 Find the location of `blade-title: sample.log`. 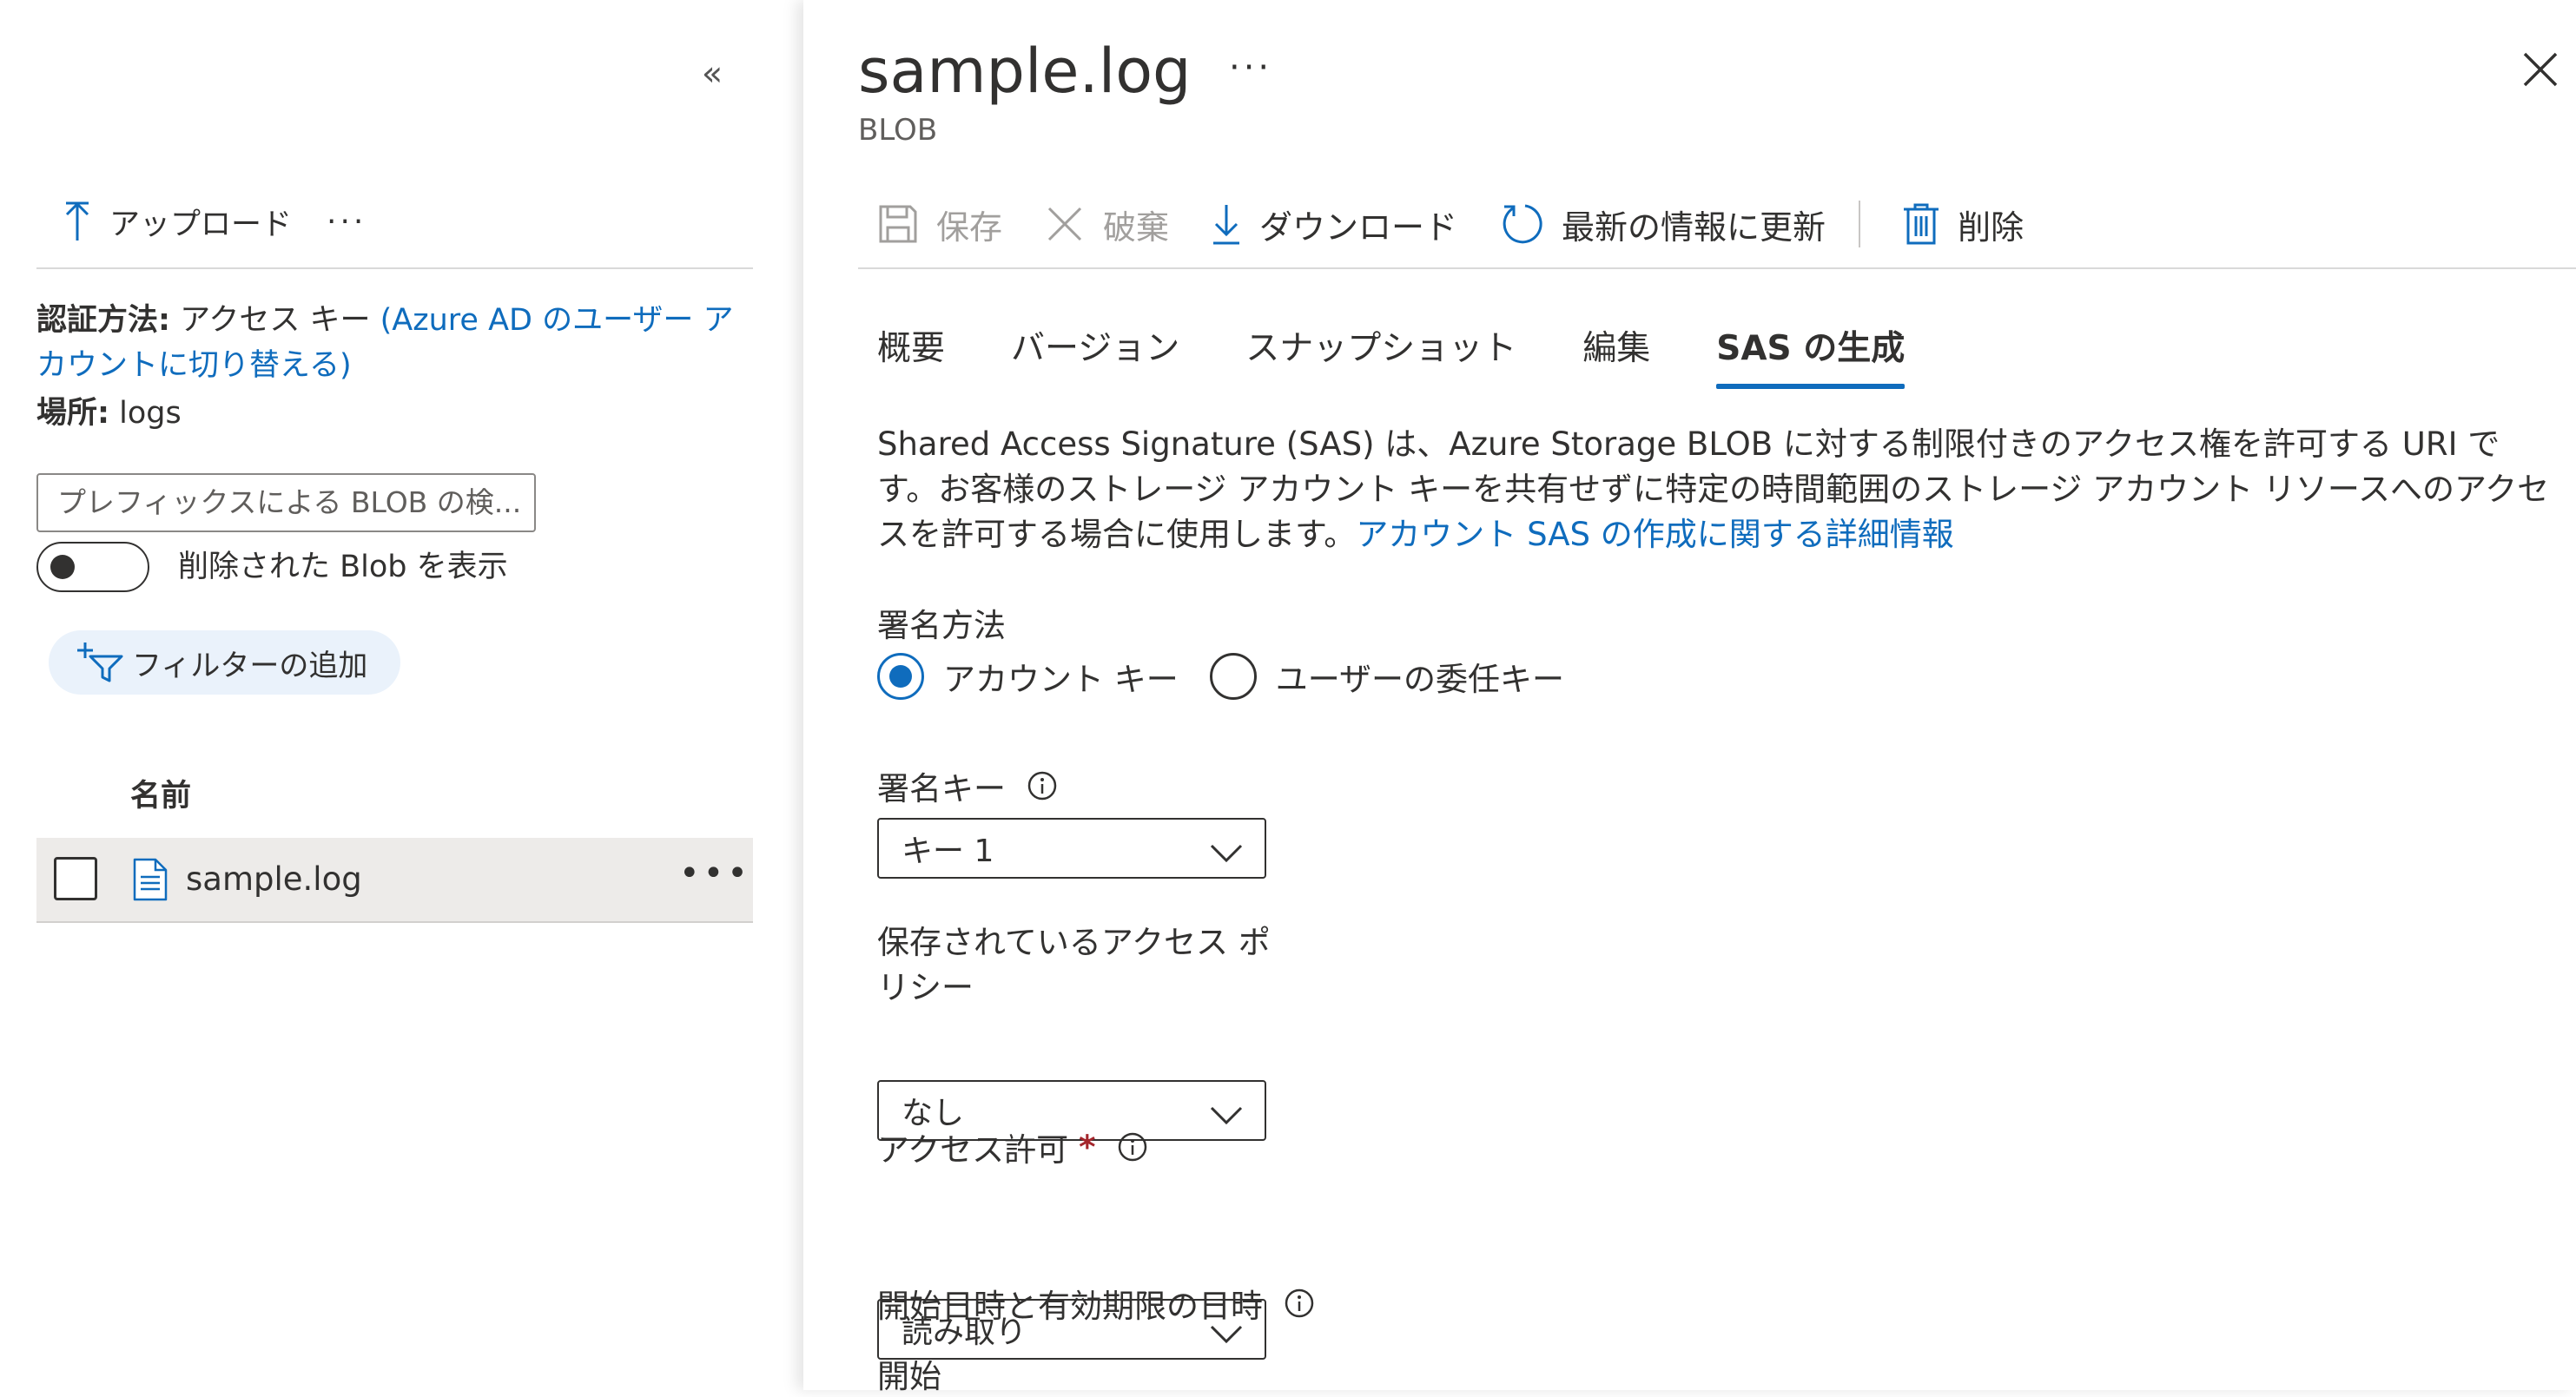

blade-title: sample.log is located at coordinates (1025, 71).